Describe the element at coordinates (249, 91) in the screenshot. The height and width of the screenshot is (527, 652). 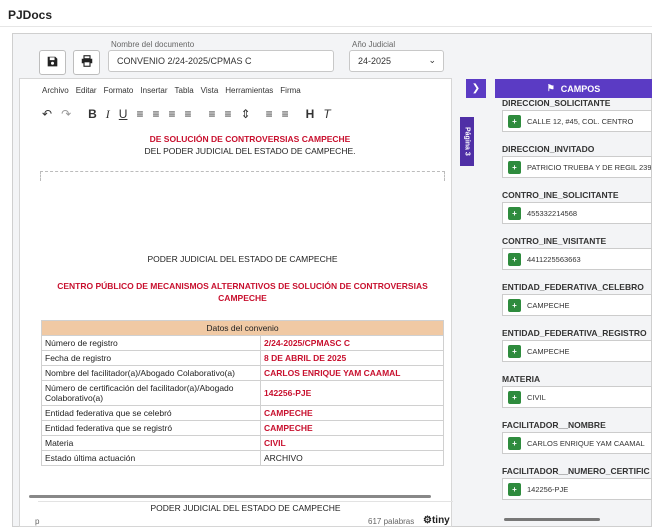
I see `menu-herramientas: Herramientas` at that location.